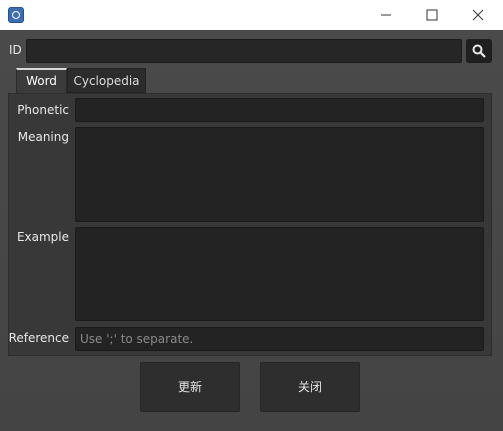 The width and height of the screenshot is (503, 431). Describe the element at coordinates (43, 137) in the screenshot. I see `meaning-label: Meaning` at that location.